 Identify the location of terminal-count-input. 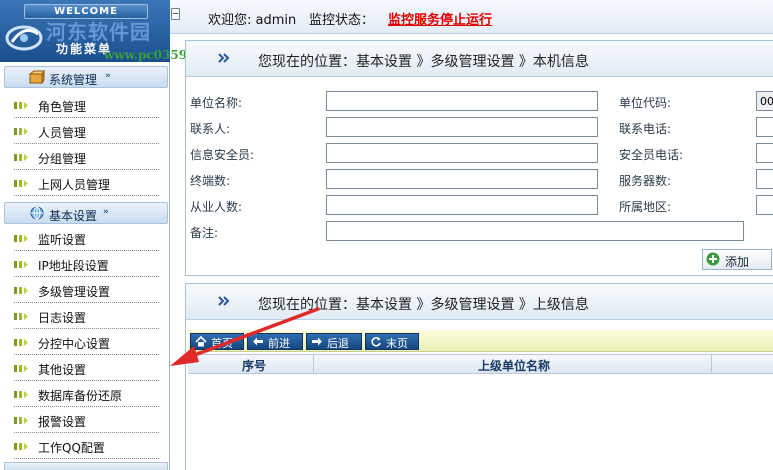
(462, 179).